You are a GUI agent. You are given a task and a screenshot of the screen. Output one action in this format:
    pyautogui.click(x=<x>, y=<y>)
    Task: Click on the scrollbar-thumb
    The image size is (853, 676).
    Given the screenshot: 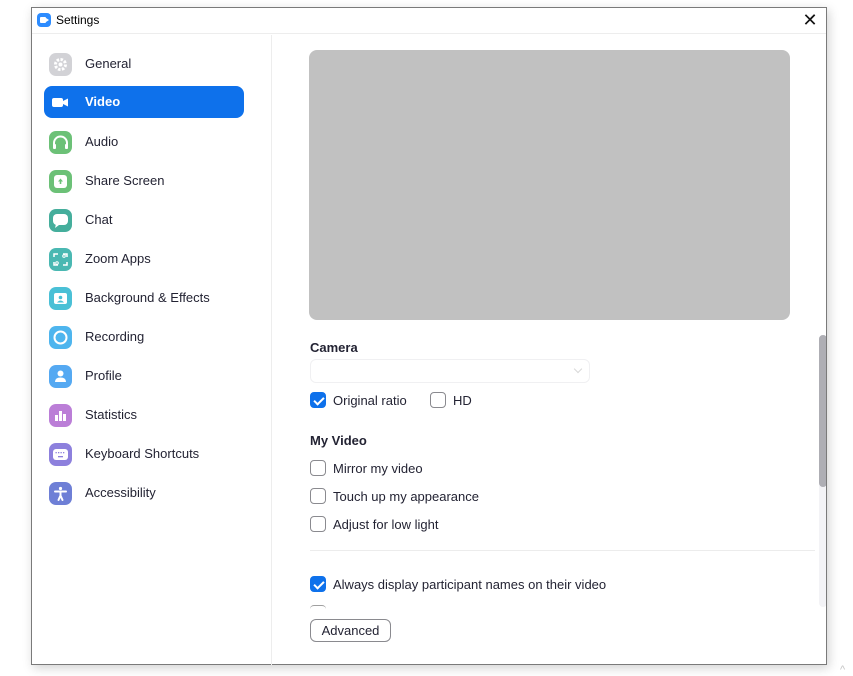 What is the action you would take?
    pyautogui.click(x=822, y=411)
    